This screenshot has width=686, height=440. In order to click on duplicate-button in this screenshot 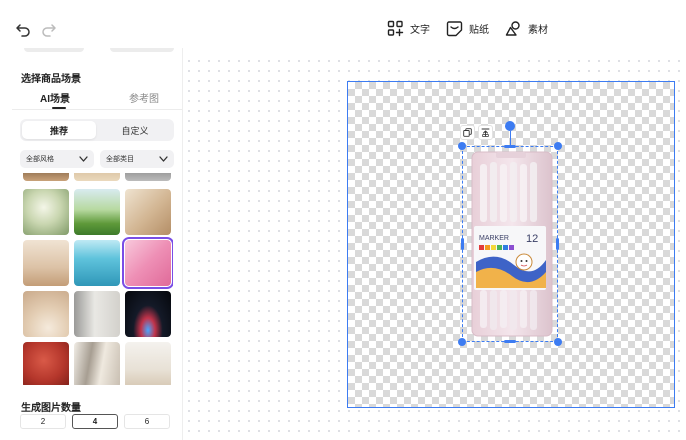, I will do `click(467, 132)`.